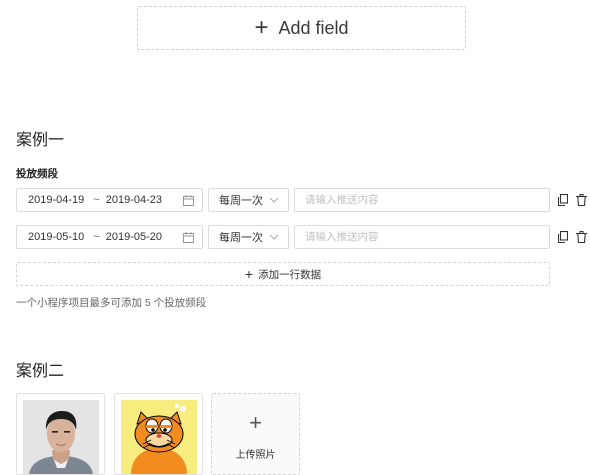 Image resolution: width=590 pixels, height=475 pixels. I want to click on date-range-picker: 2019-05-10 ~ 2019-05-20, so click(109, 237).